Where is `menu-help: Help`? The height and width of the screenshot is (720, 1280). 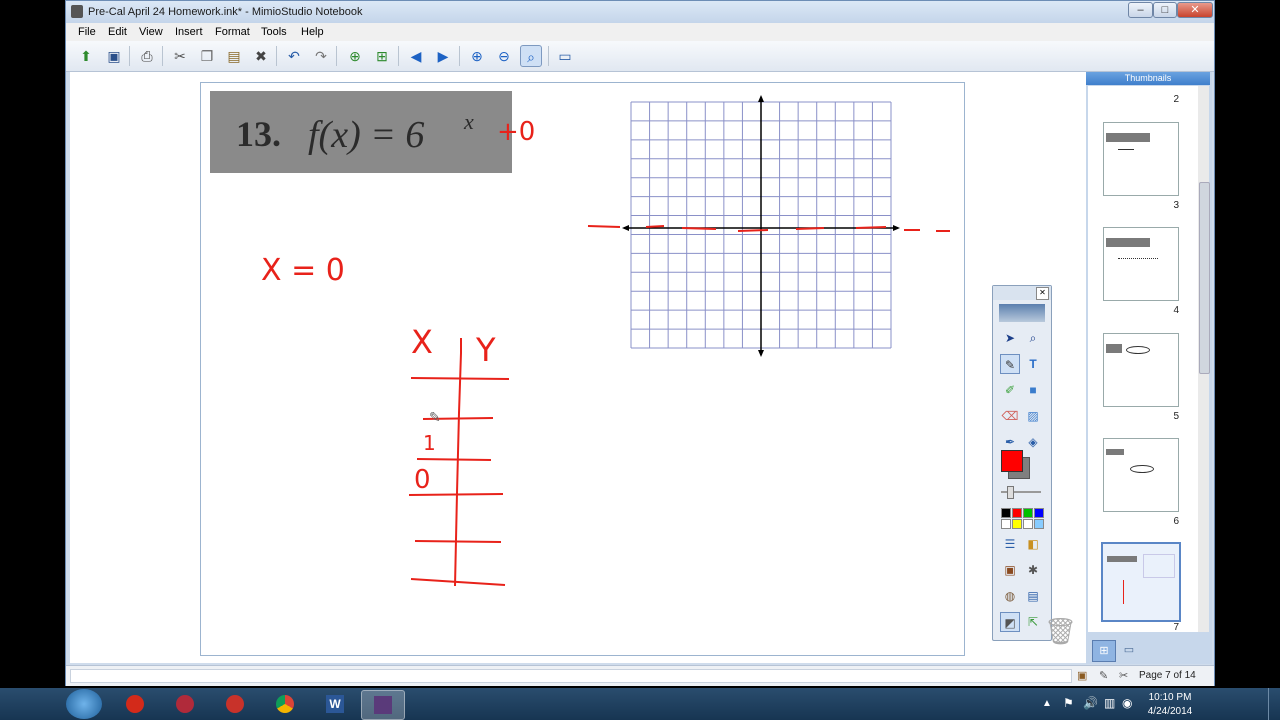
menu-help: Help is located at coordinates (312, 32).